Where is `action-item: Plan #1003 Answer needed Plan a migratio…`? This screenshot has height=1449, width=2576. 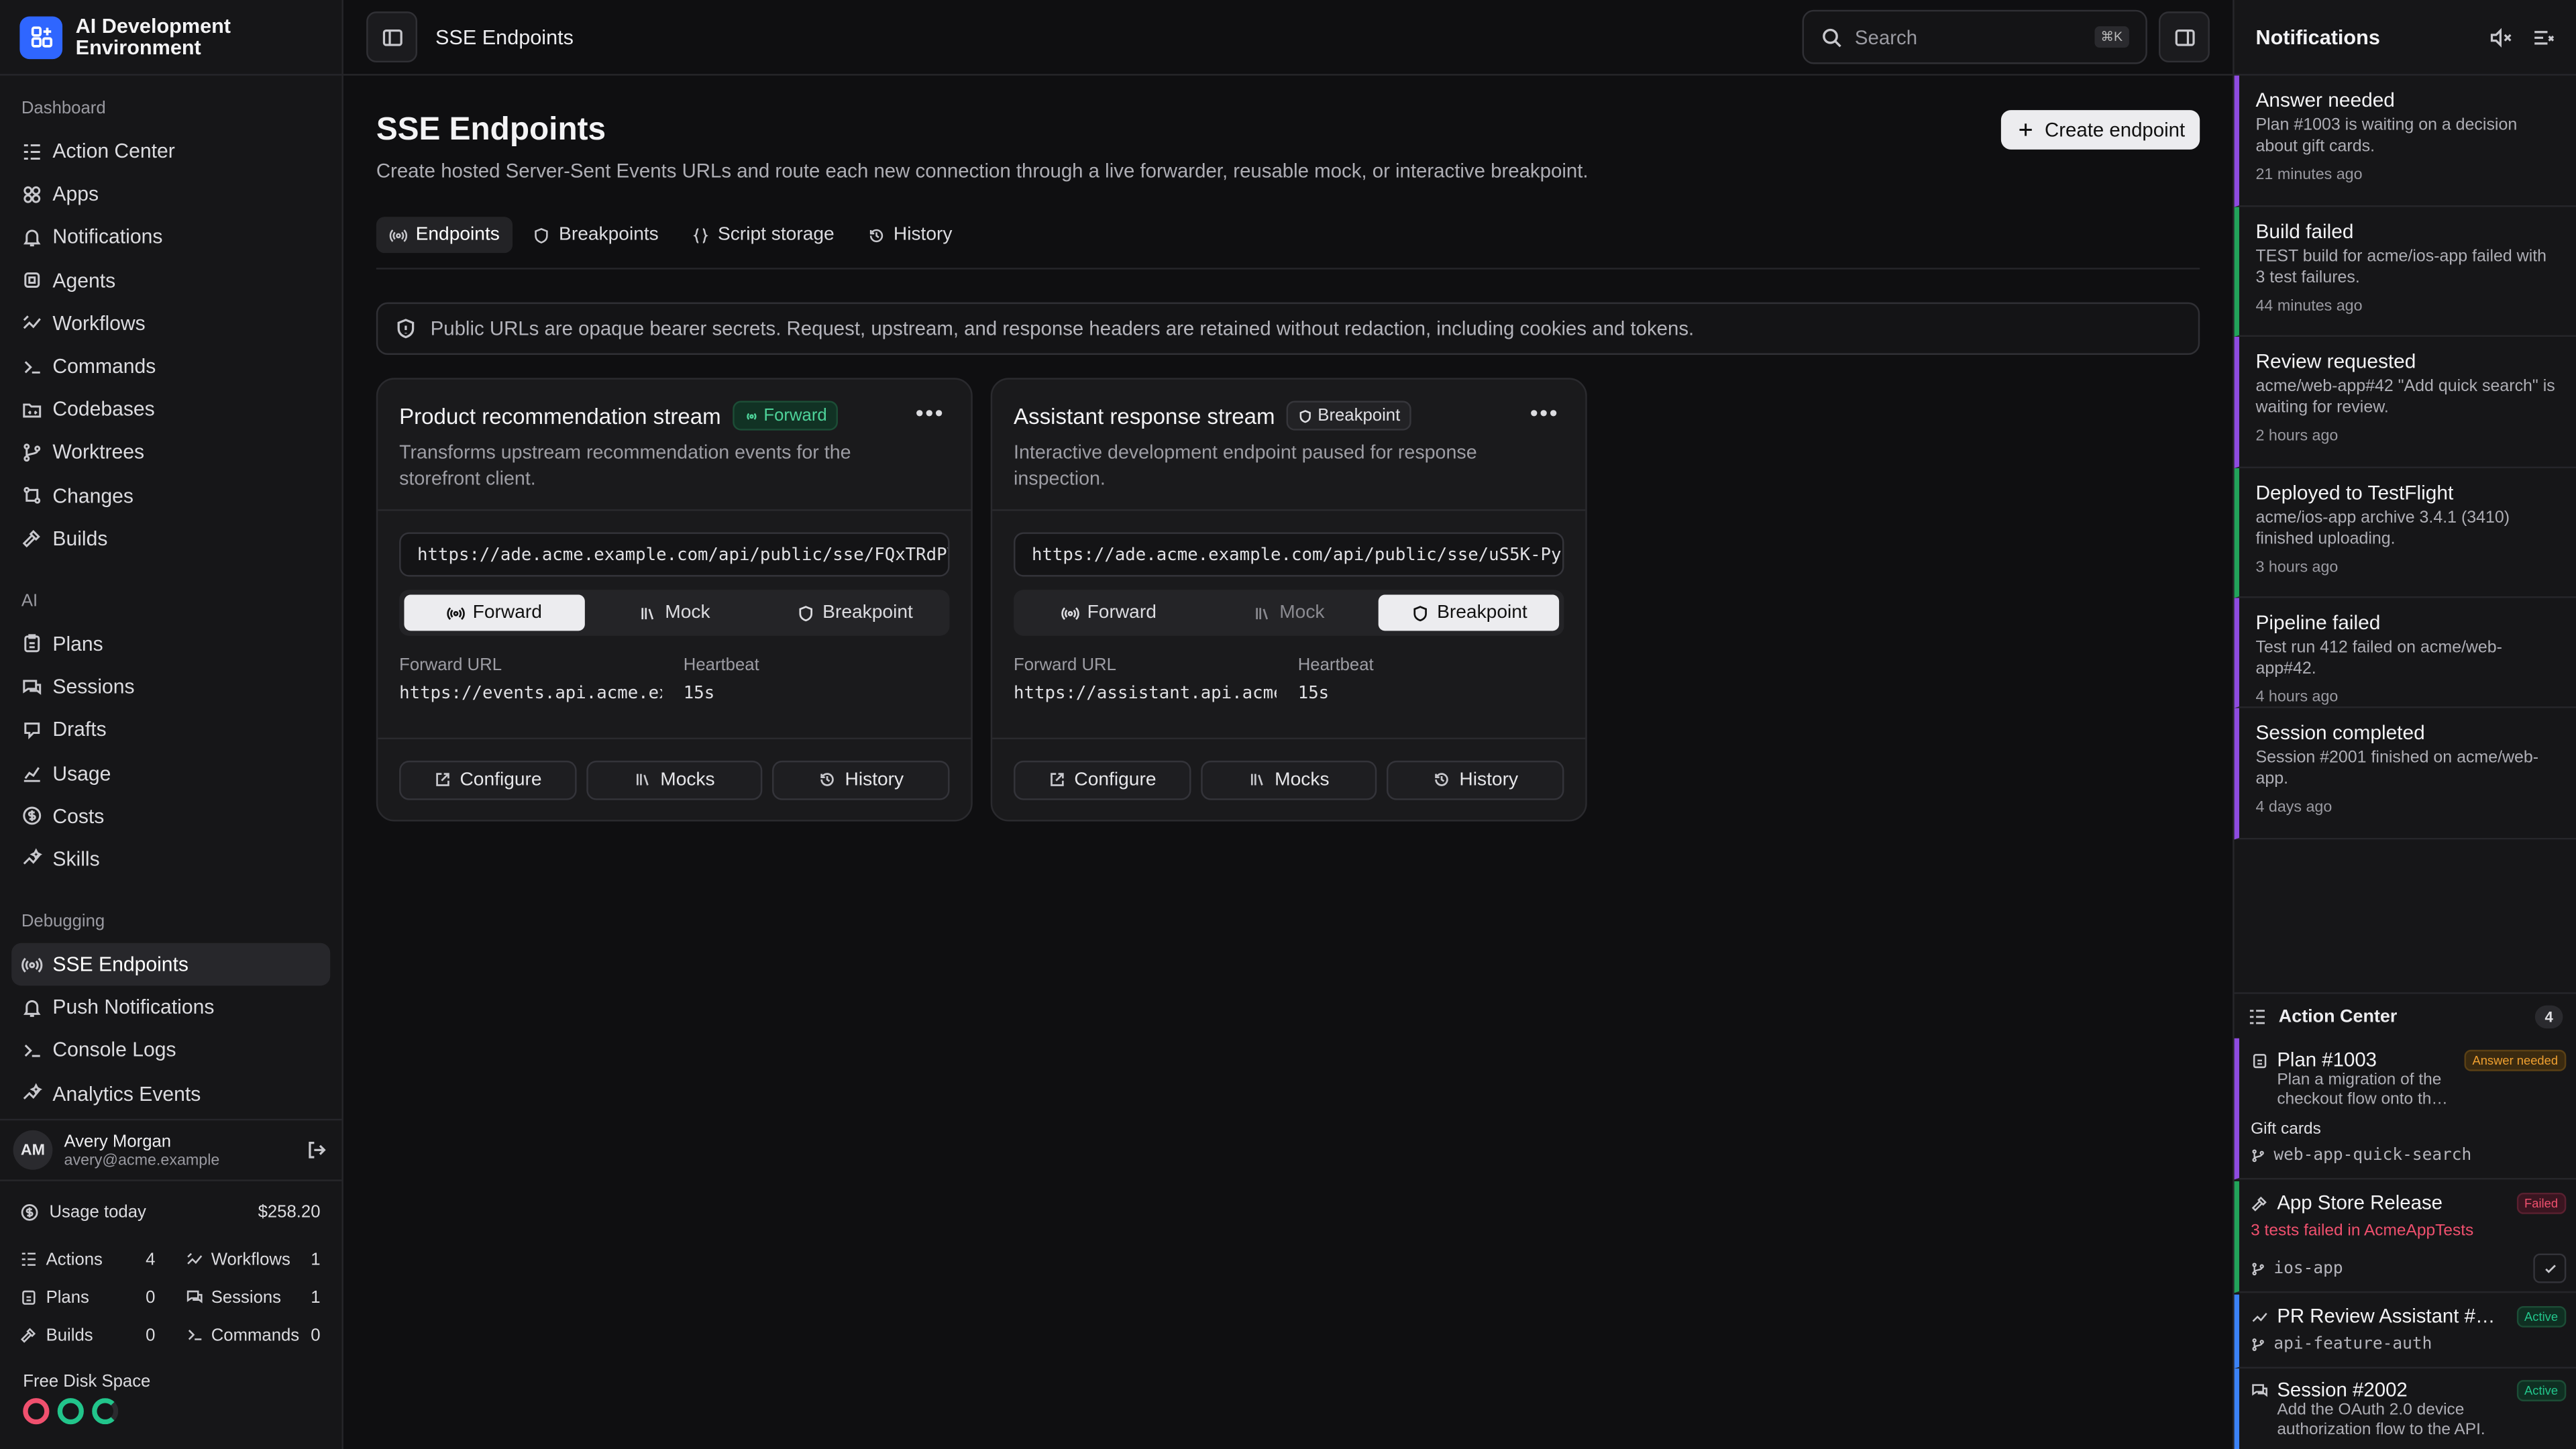
action-item: Plan #1003 Answer needed Plan a migratio… is located at coordinates (2405, 1109).